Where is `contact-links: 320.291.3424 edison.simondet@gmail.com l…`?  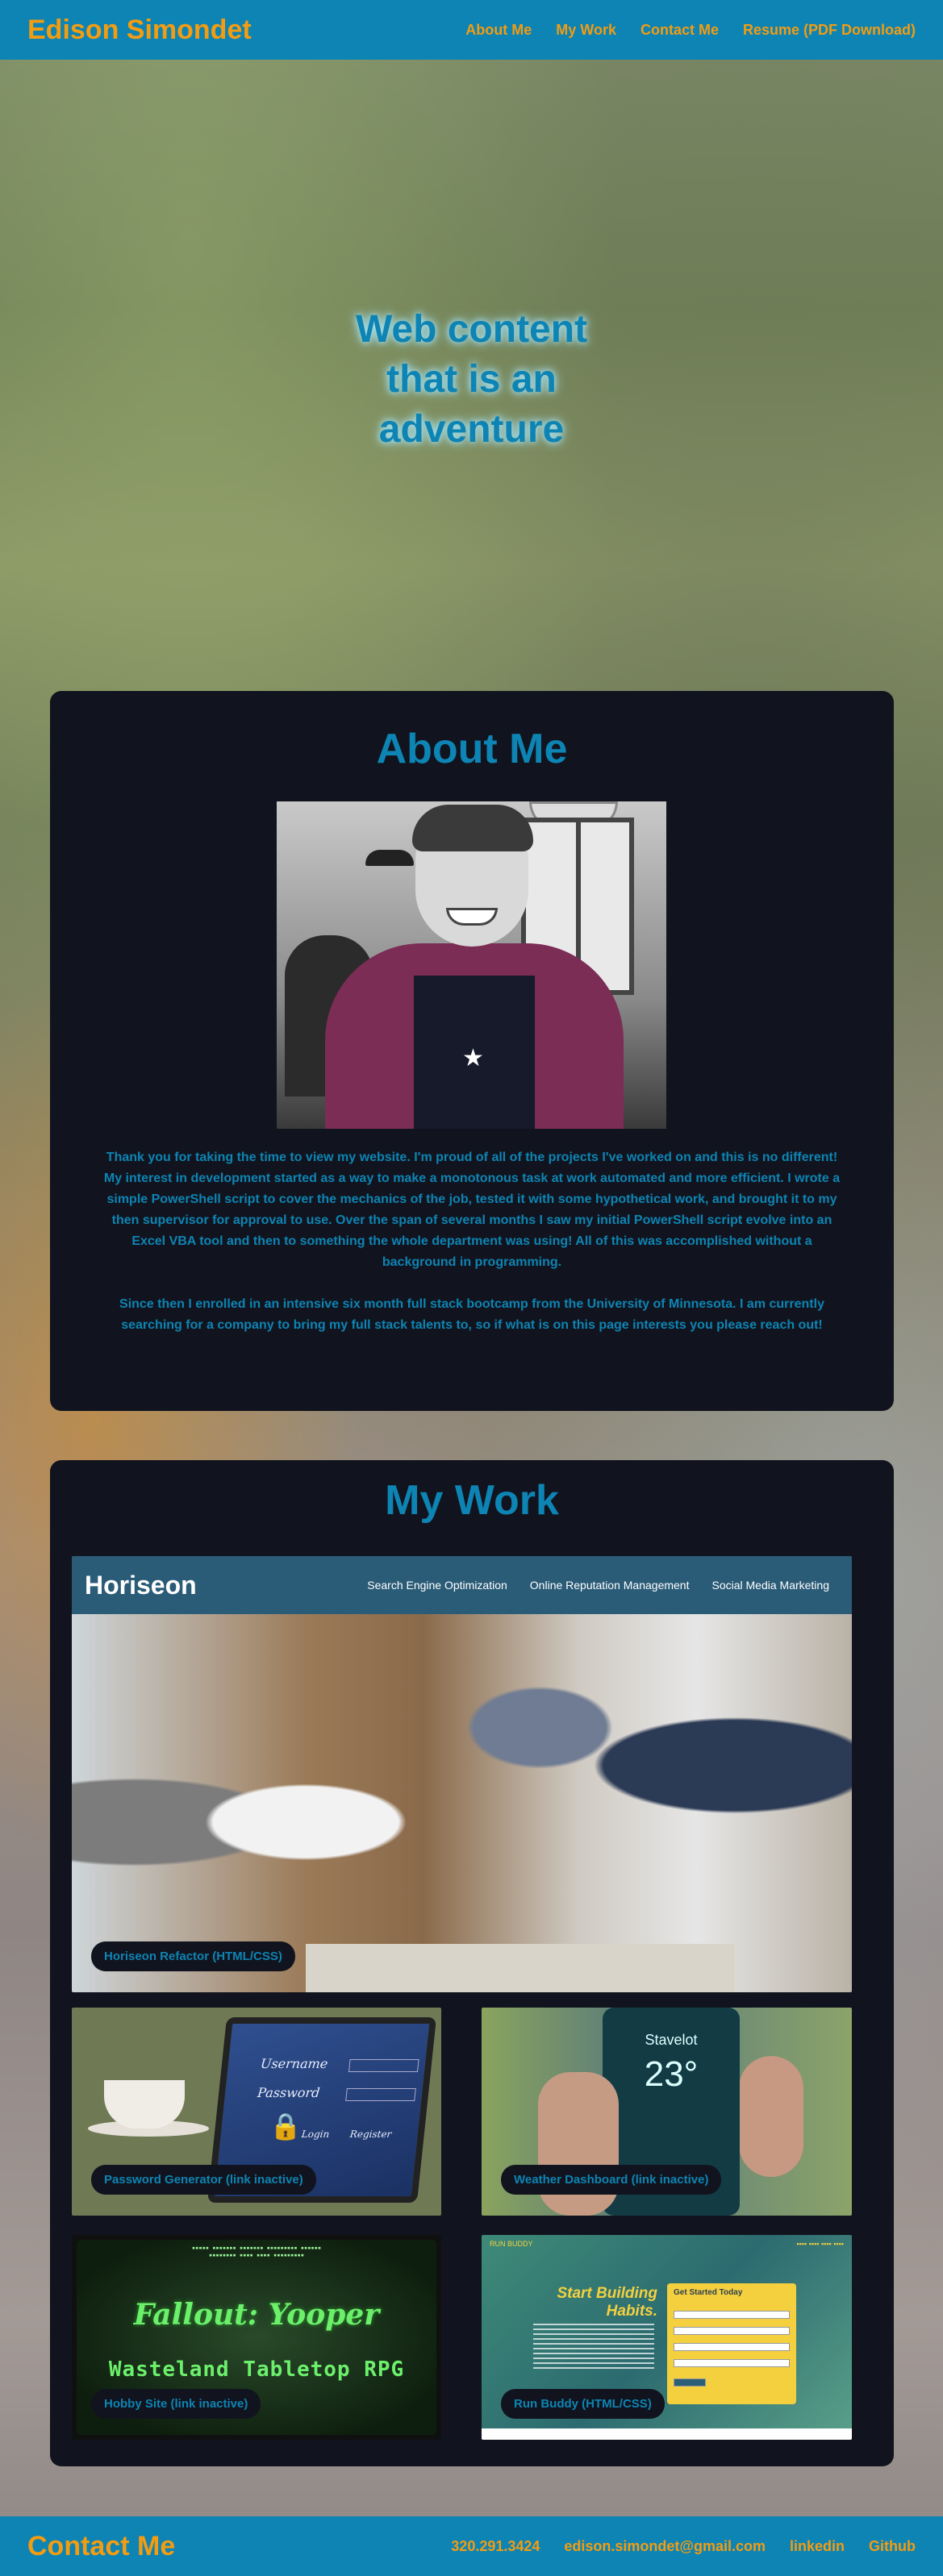
contact-links: 320.291.3424 edison.simondet@gmail.com l… is located at coordinates (683, 2547).